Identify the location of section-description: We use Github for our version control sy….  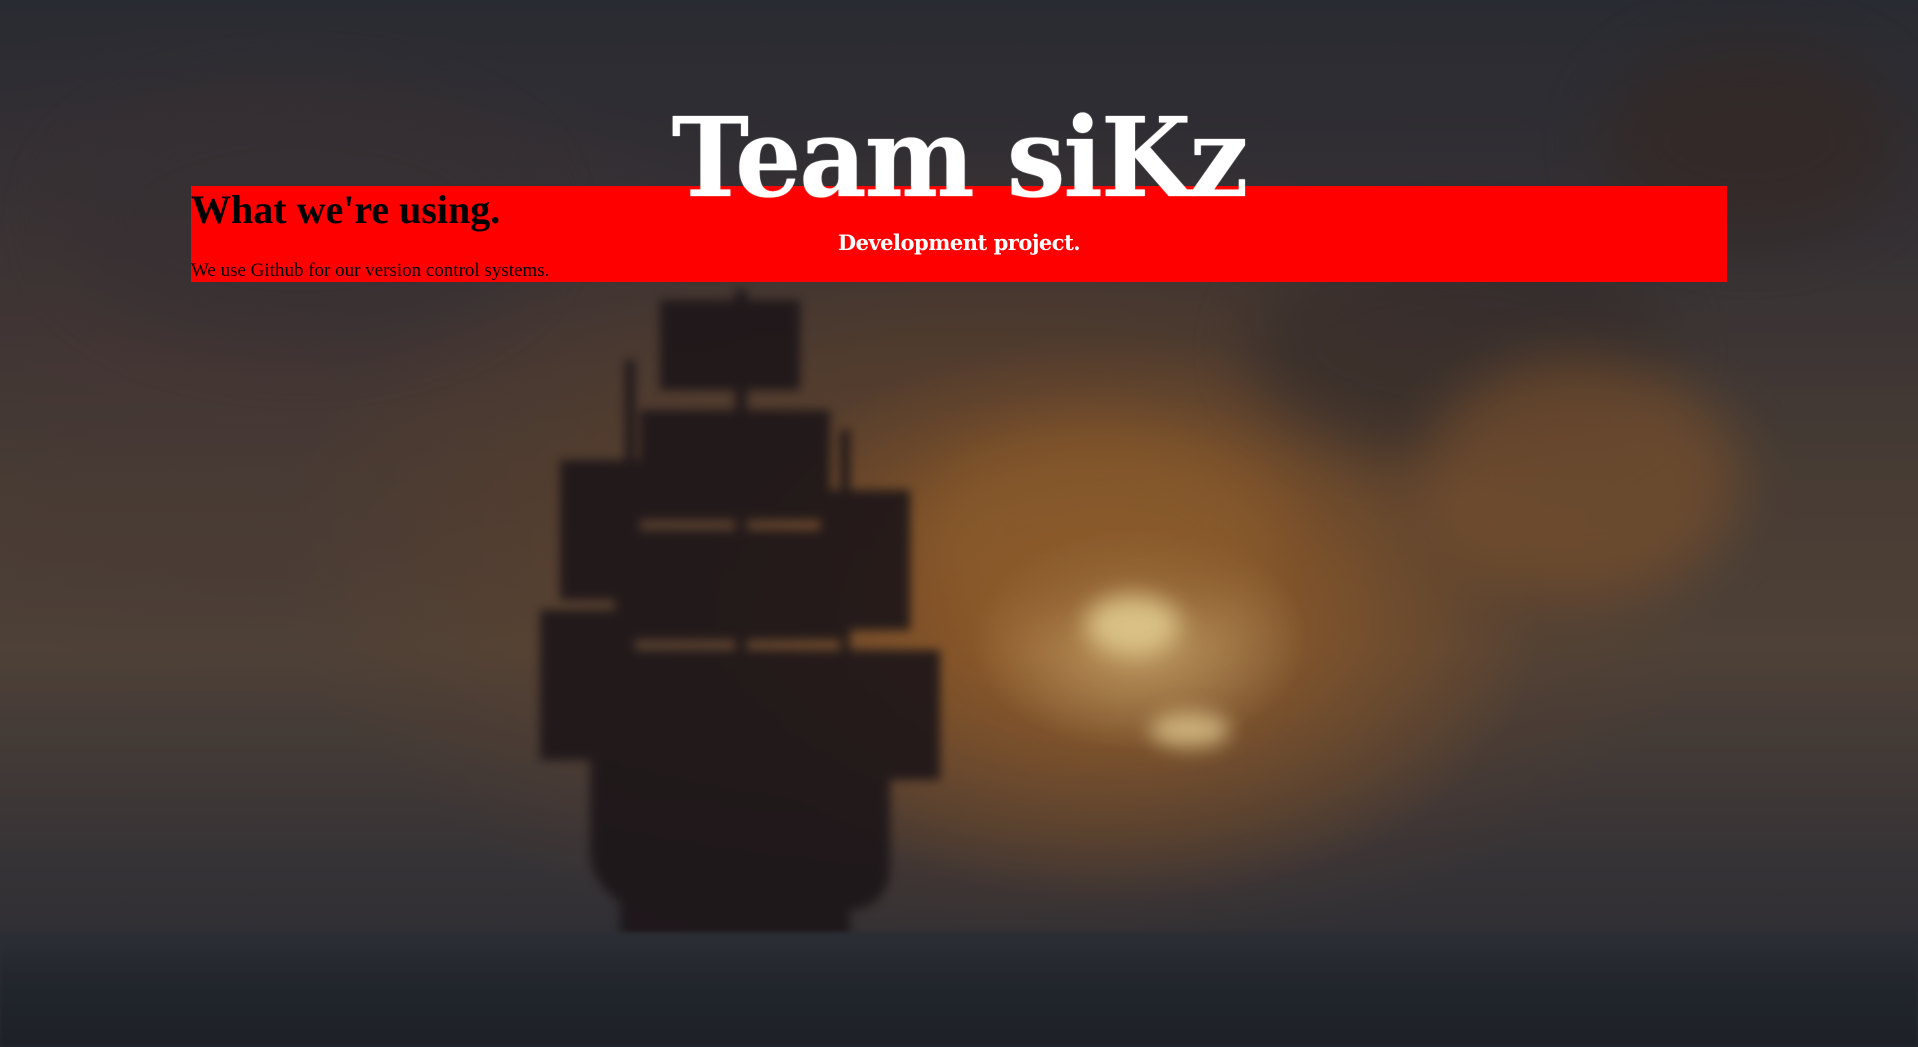
(370, 270).